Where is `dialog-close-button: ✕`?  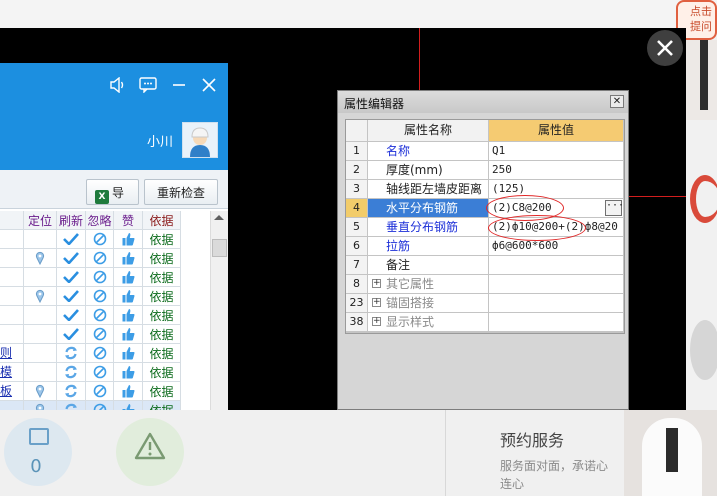 dialog-close-button: ✕ is located at coordinates (617, 101).